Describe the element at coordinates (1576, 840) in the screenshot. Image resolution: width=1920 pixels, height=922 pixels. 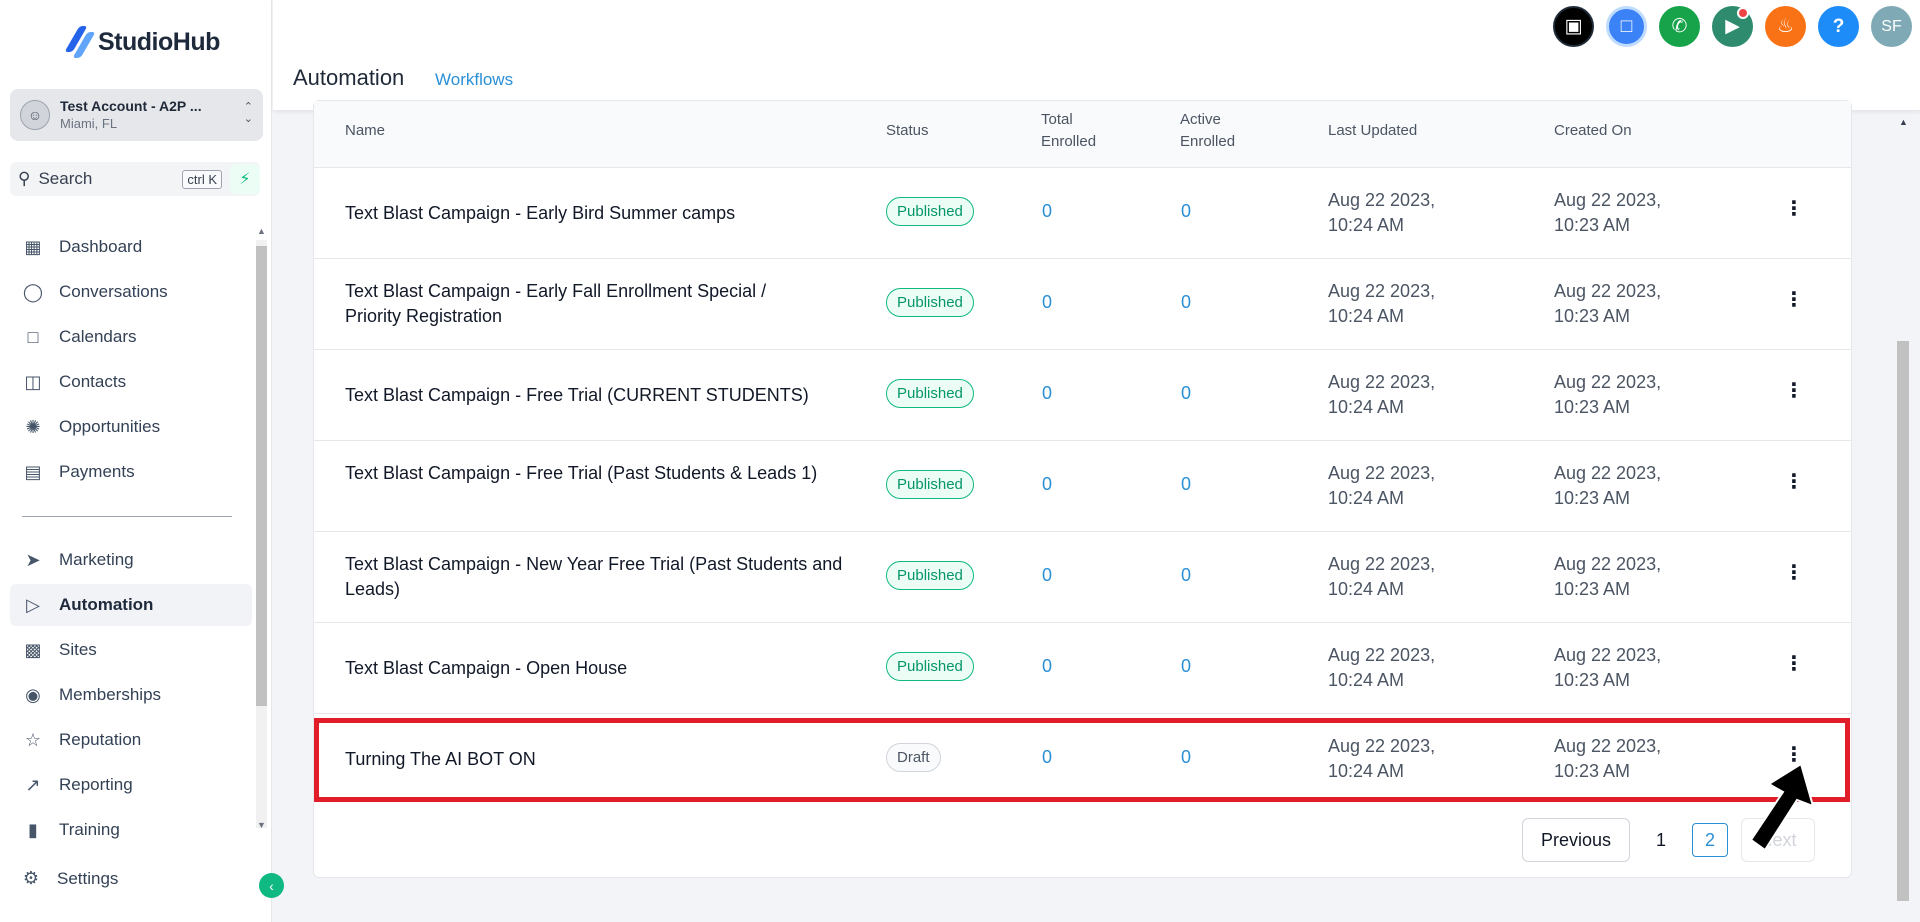
I see `previous-button: Previous` at that location.